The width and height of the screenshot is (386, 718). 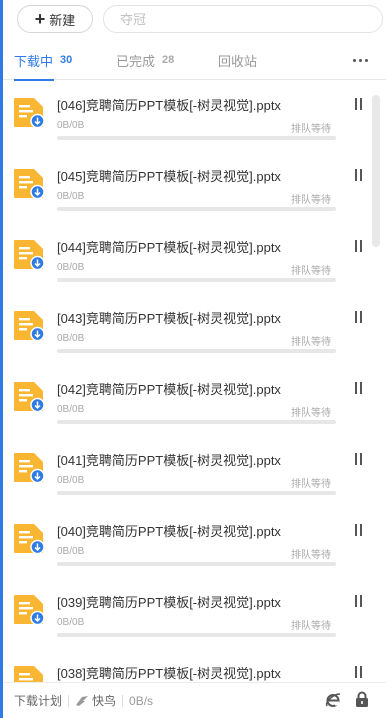 I want to click on tab-downloading: 下载中 30, so click(x=43, y=60).